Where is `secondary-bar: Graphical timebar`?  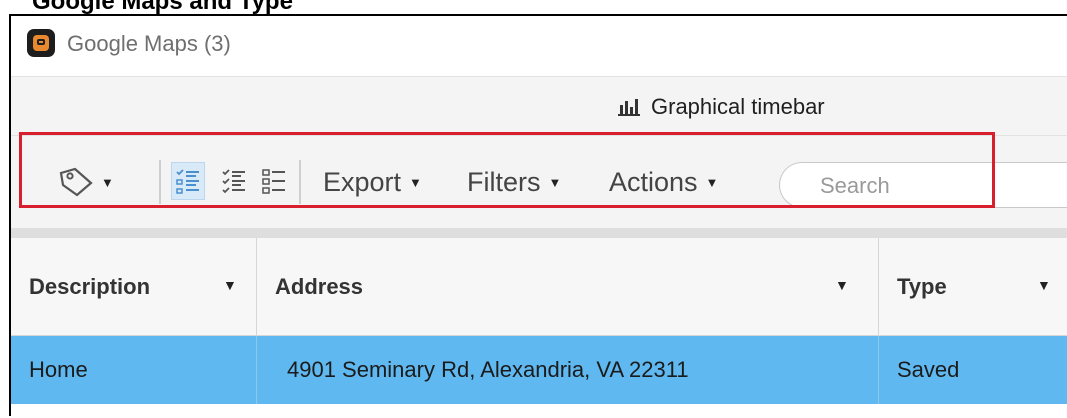
secondary-bar: Graphical timebar is located at coordinates (539, 106).